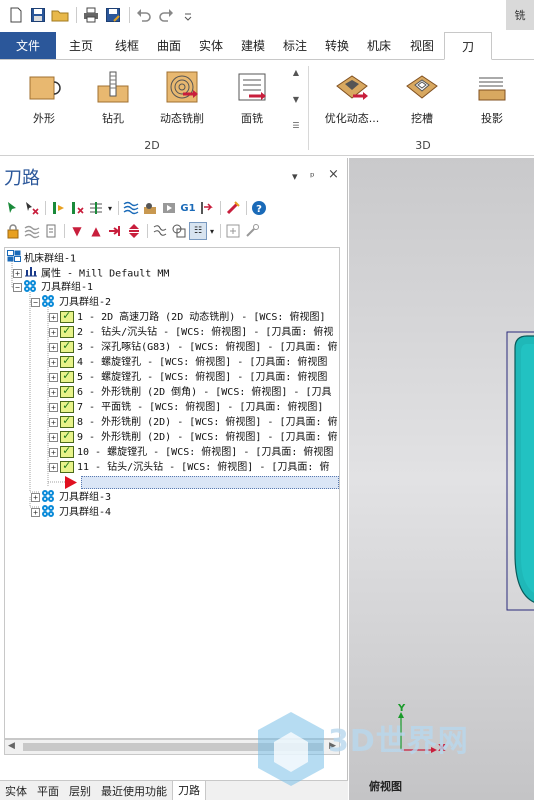 The image size is (534, 800). What do you see at coordinates (169, 45) in the screenshot?
I see `tab-surfaces: 曲面` at bounding box center [169, 45].